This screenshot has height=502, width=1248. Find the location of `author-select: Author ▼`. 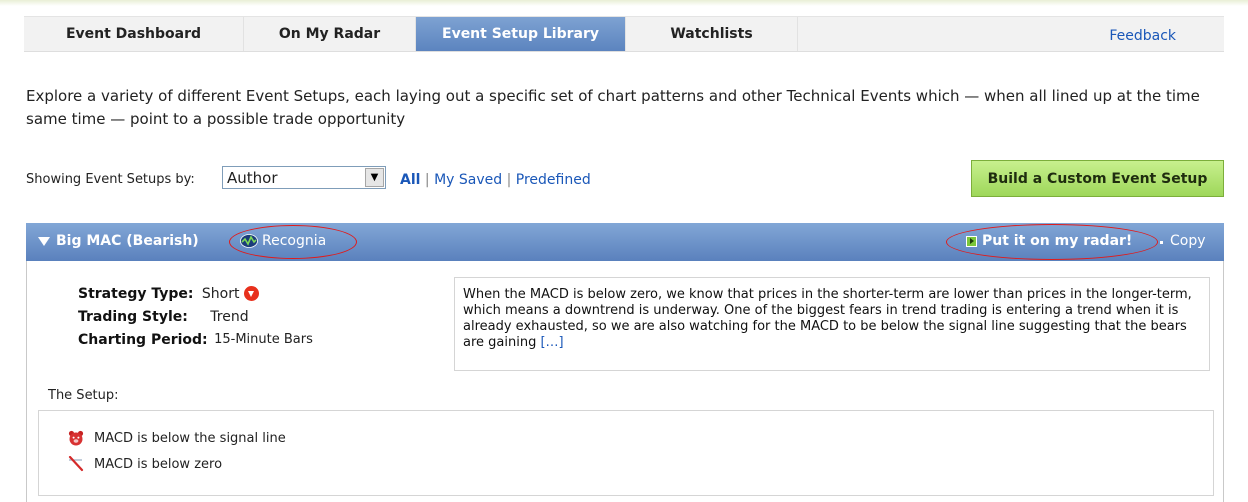

author-select: Author ▼ is located at coordinates (304, 177).